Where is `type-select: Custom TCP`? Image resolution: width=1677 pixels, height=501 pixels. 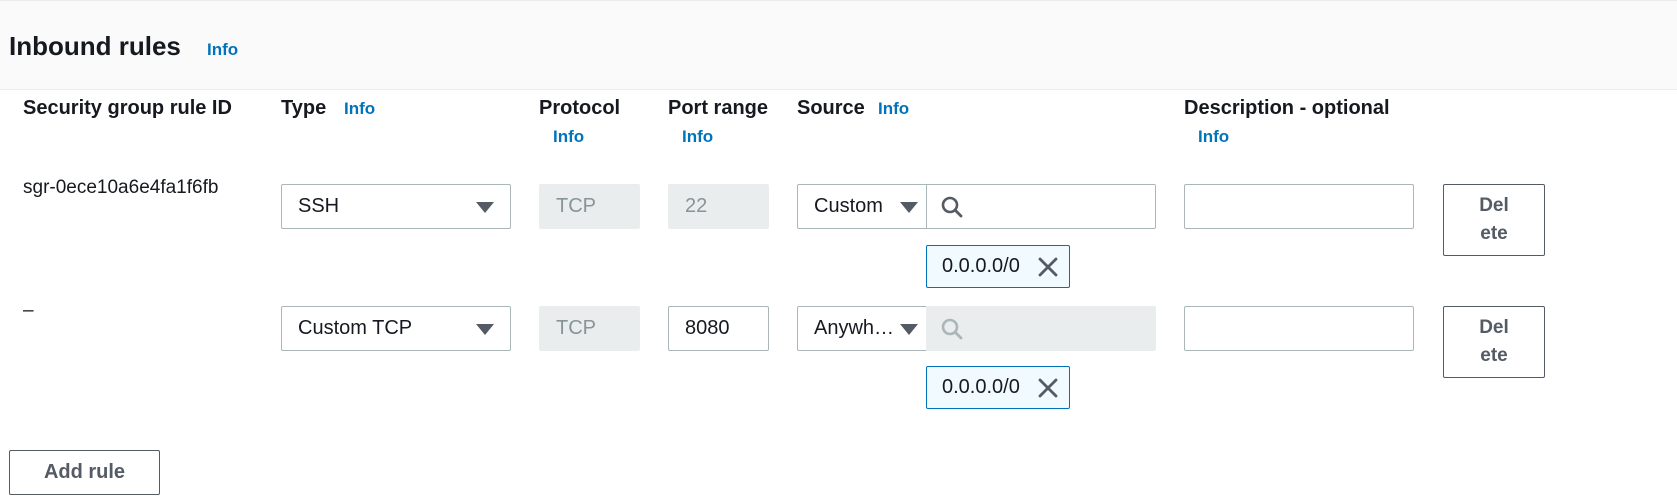 type-select: Custom TCP is located at coordinates (396, 328).